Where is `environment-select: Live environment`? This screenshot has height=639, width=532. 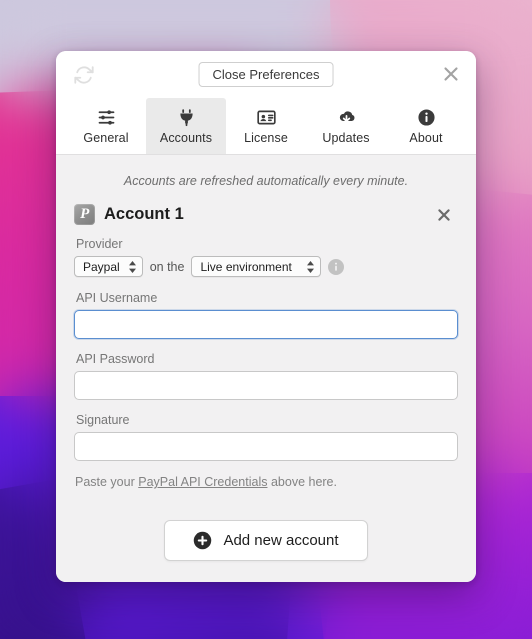
environment-select: Live environment is located at coordinates (256, 266).